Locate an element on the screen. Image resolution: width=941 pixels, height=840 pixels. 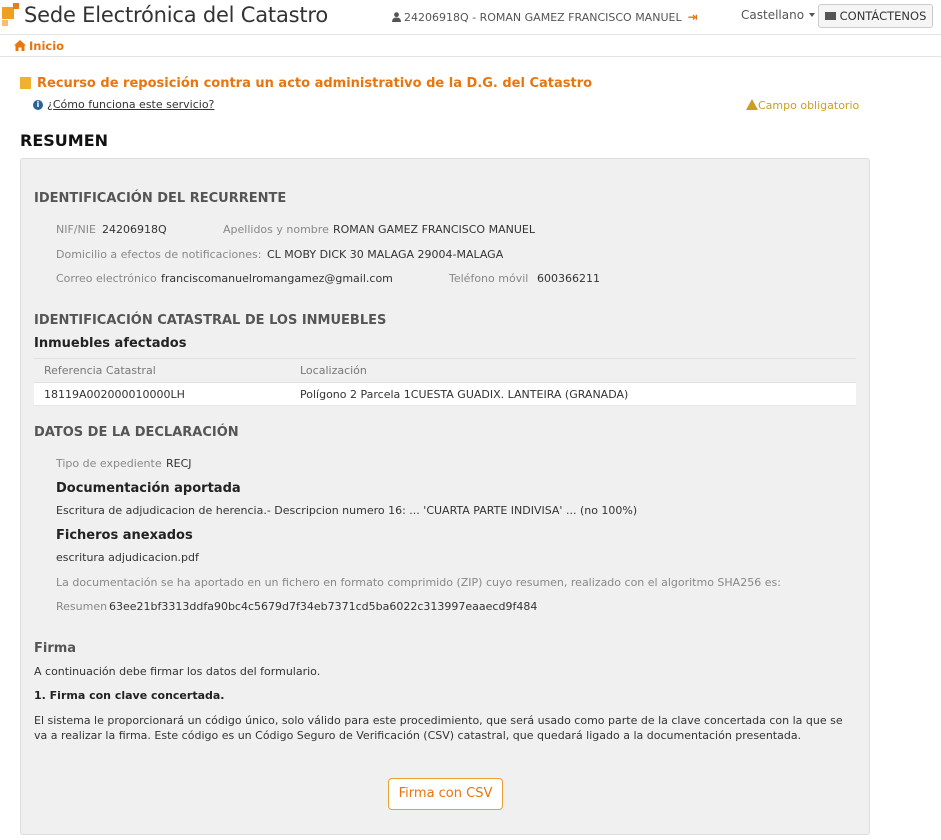
help-link-text: ¿Cómo funciona este servicio? is located at coordinates (131, 104).